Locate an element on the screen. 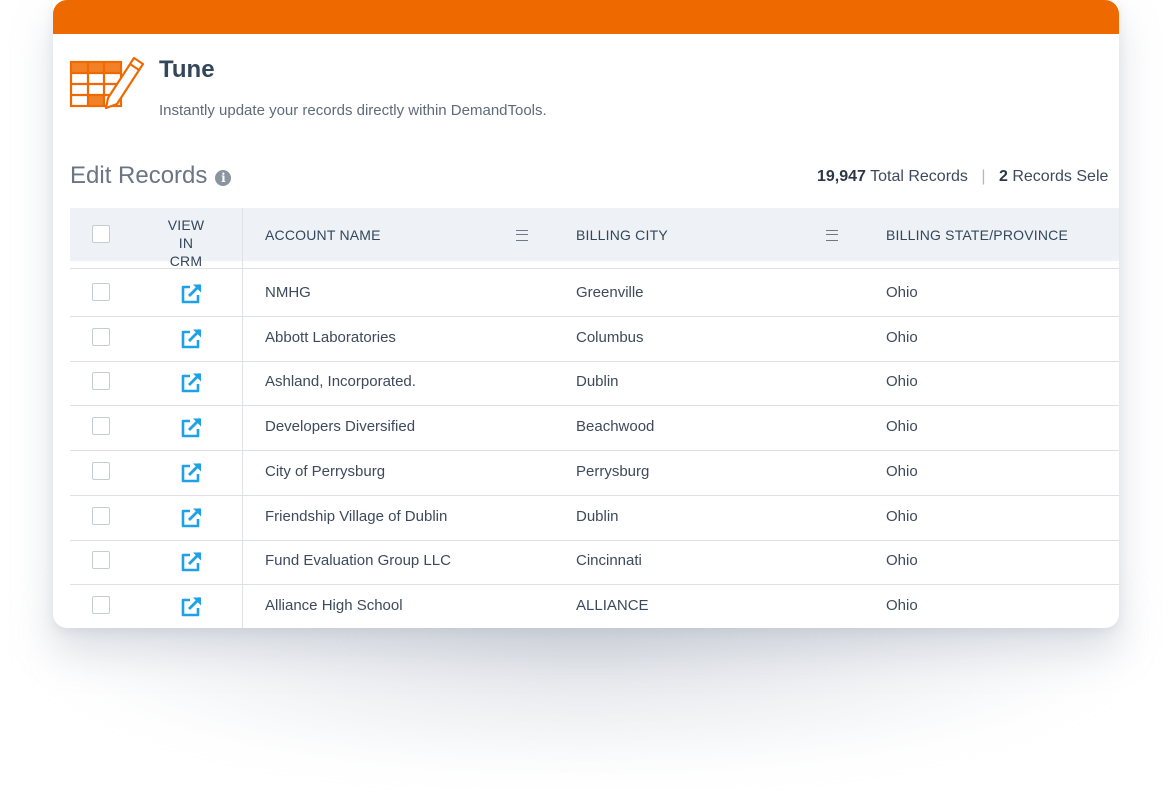 The height and width of the screenshot is (790, 1172). account-name-cell: NMHG is located at coordinates (288, 292).